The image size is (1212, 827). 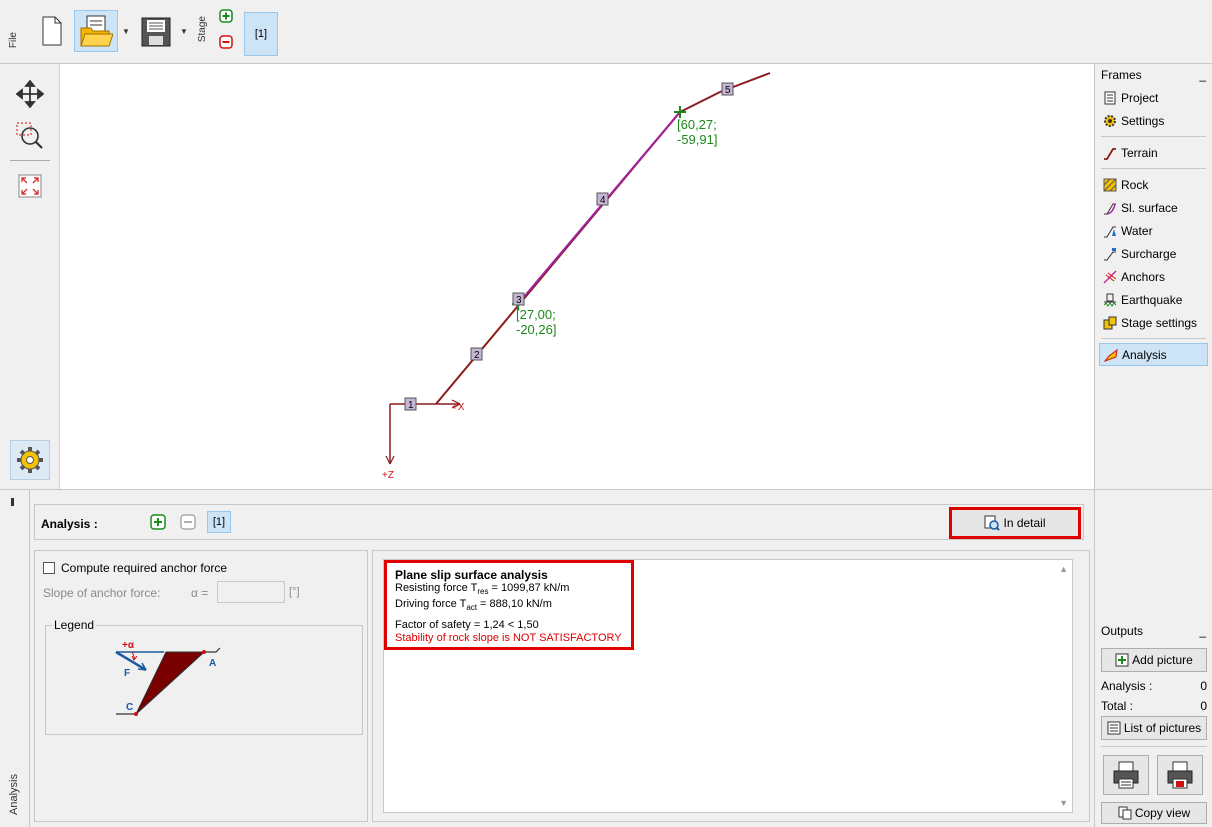 I want to click on save-file-button, so click(x=156, y=32).